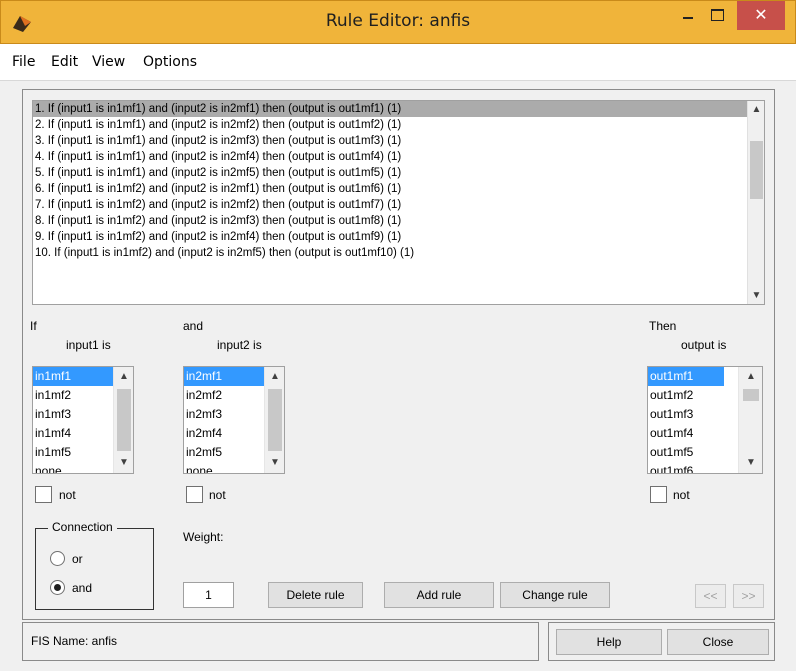  Describe the element at coordinates (82, 588) in the screenshot. I see `connection-and-label: and` at that location.